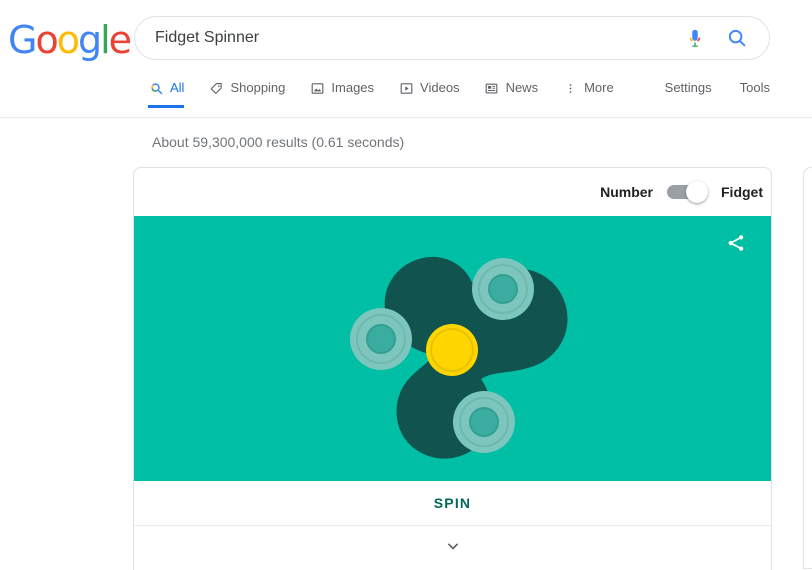 This screenshot has width=812, height=570. I want to click on more-vertical-icon, so click(570, 88).